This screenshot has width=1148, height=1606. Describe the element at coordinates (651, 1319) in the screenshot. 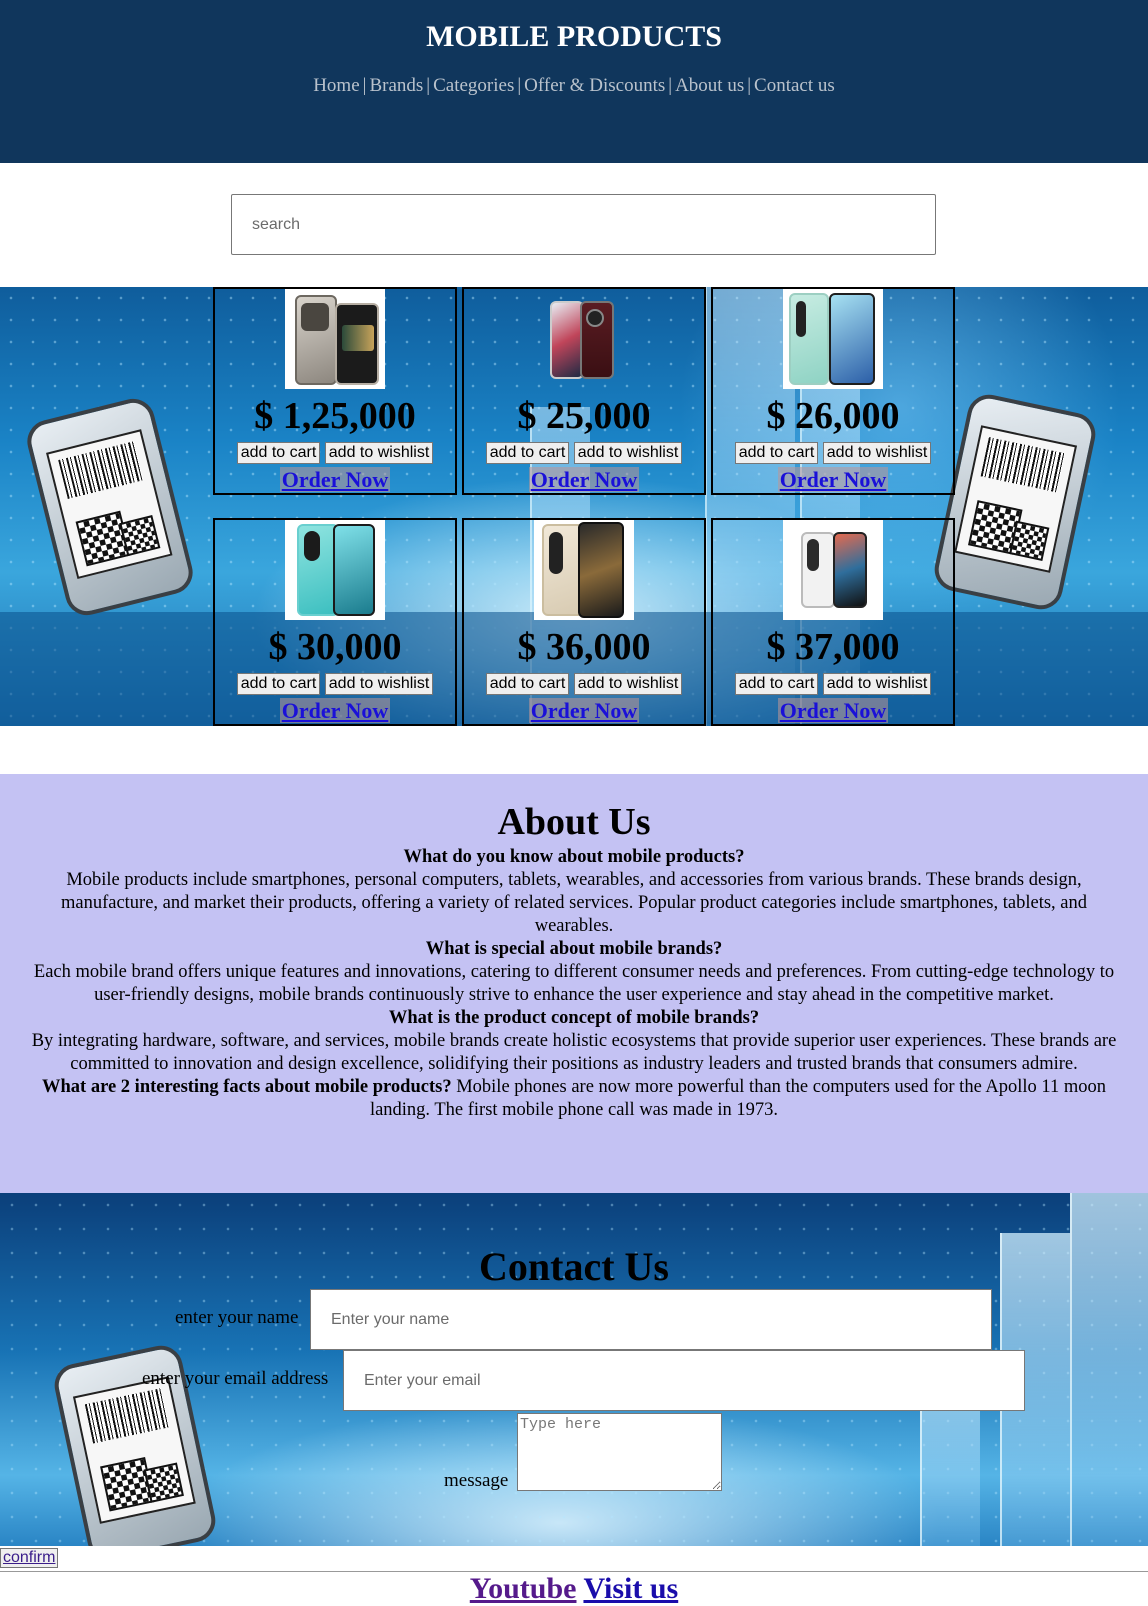

I see `name-field` at that location.